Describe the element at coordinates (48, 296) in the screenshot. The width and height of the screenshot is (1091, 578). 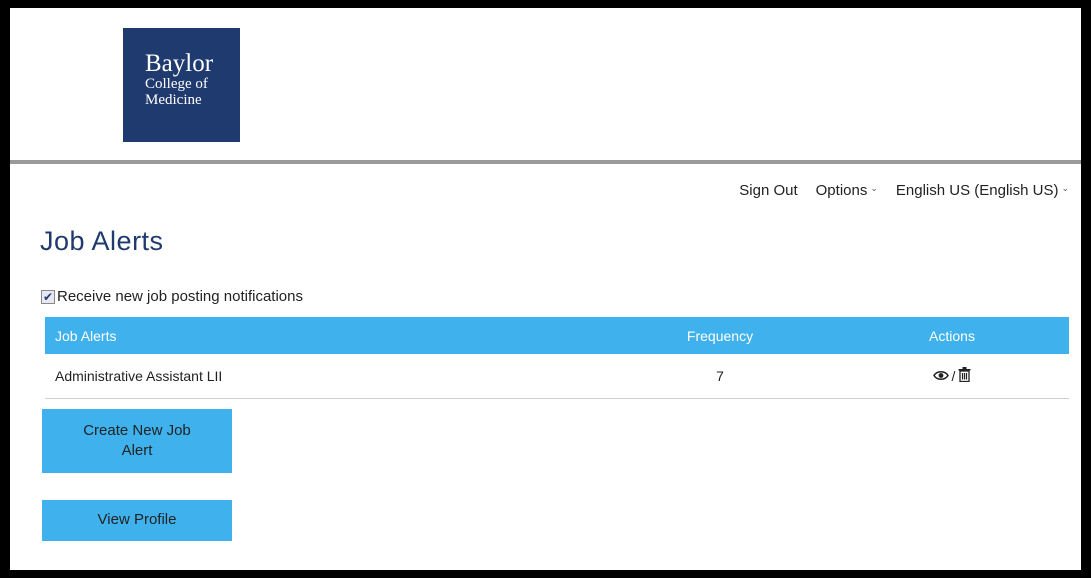
I see `notifications-checkbox: ✔` at that location.